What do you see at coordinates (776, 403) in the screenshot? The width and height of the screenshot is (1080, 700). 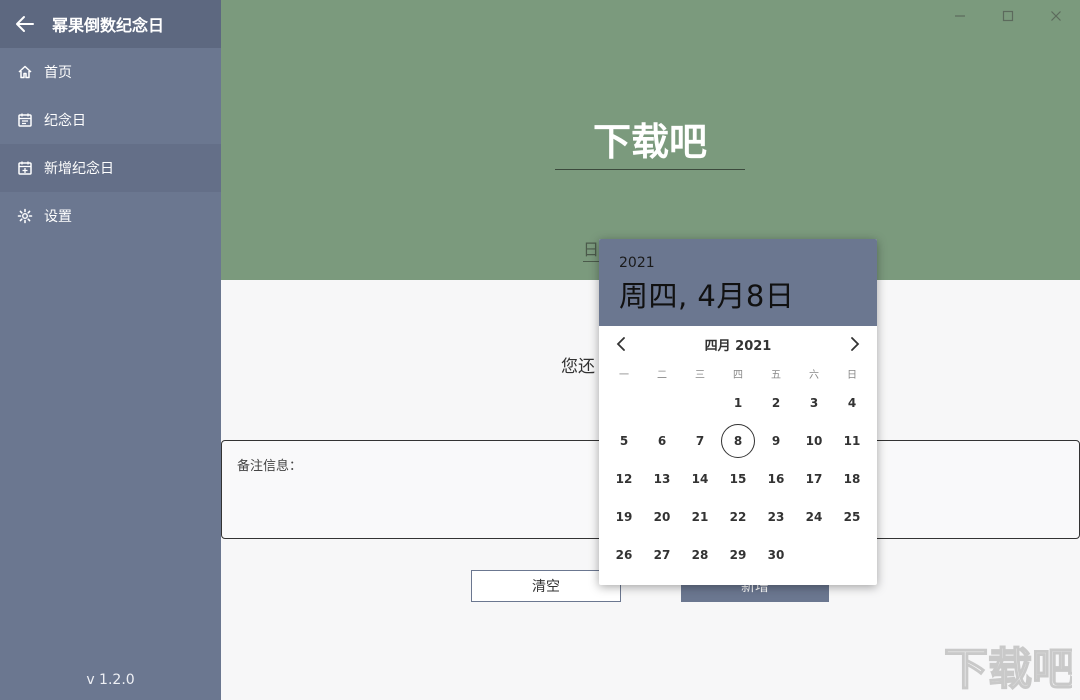 I see `calendar-day: 2` at bounding box center [776, 403].